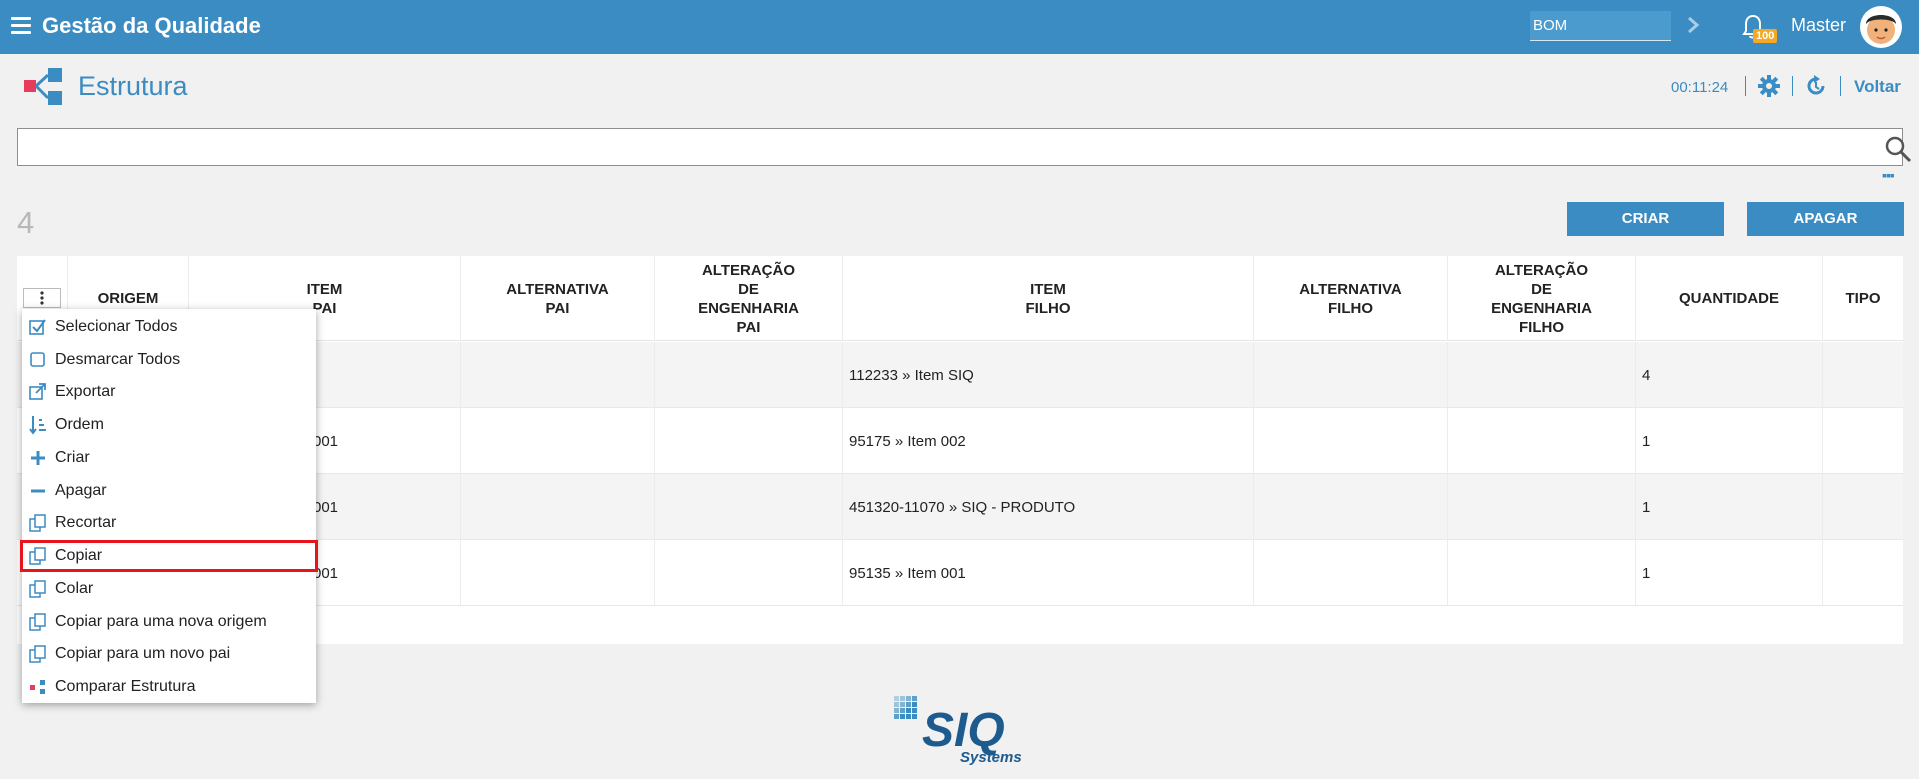 The width and height of the screenshot is (1919, 779). What do you see at coordinates (85, 391) in the screenshot?
I see `menu-item-label: Exportar` at bounding box center [85, 391].